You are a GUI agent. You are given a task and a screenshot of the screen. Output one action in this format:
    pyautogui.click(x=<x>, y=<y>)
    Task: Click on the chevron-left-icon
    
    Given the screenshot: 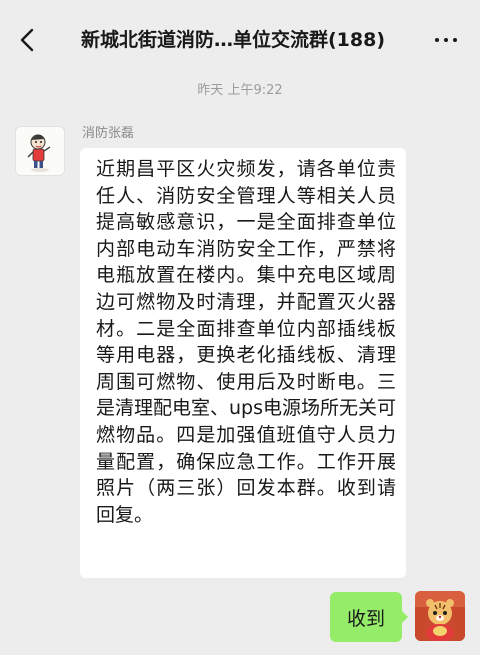 What is the action you would take?
    pyautogui.click(x=27, y=40)
    